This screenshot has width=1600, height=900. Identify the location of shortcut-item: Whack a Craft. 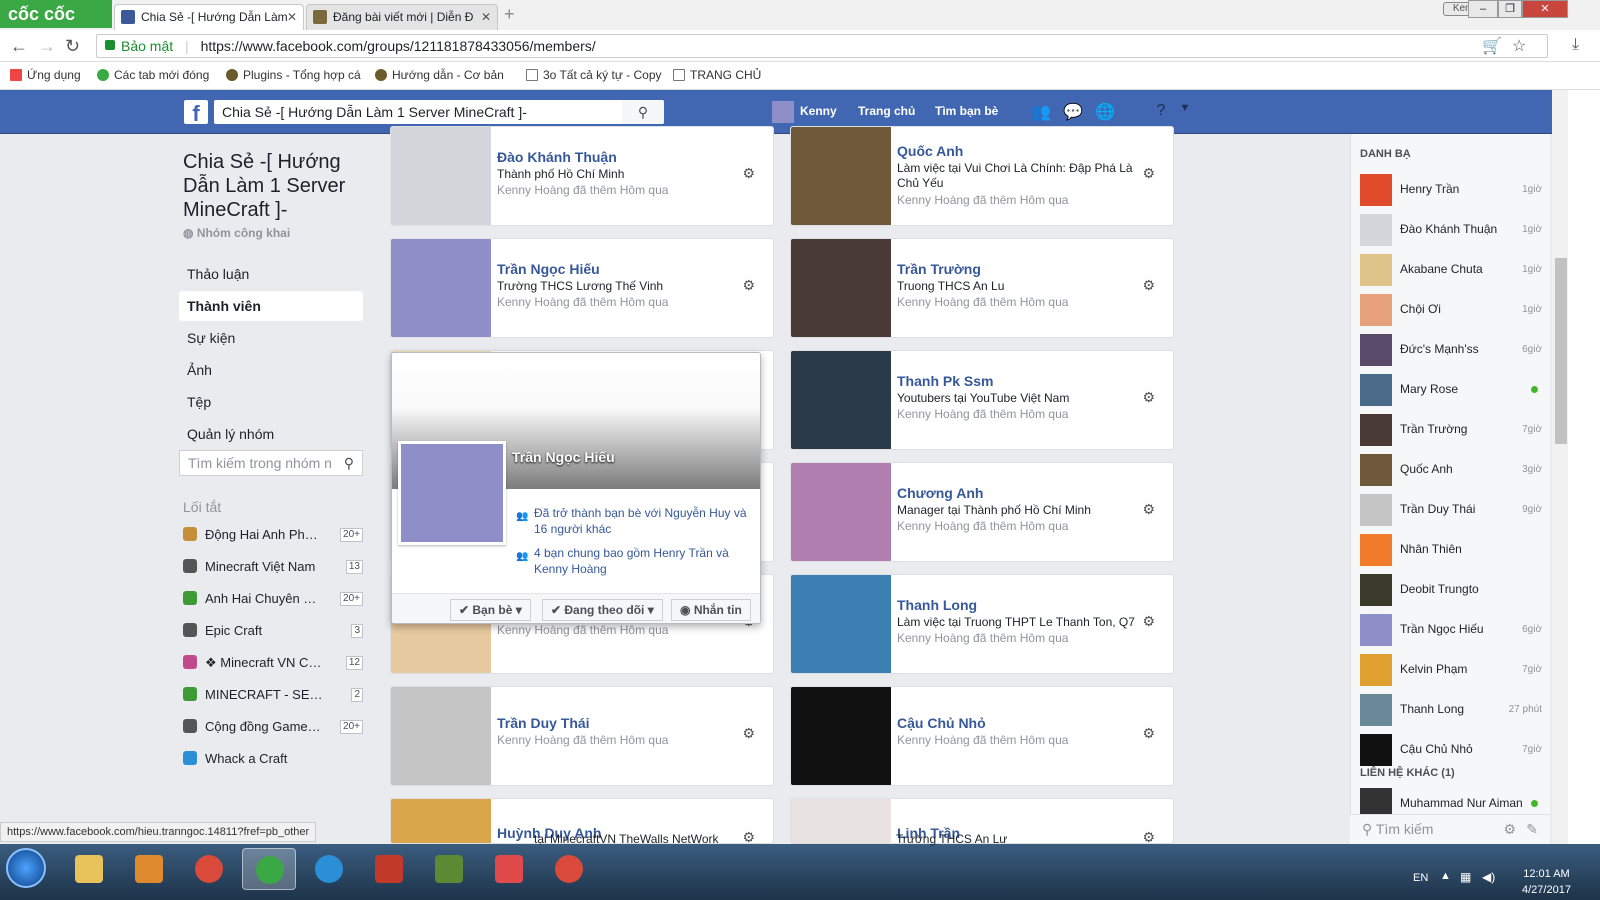
(273, 759).